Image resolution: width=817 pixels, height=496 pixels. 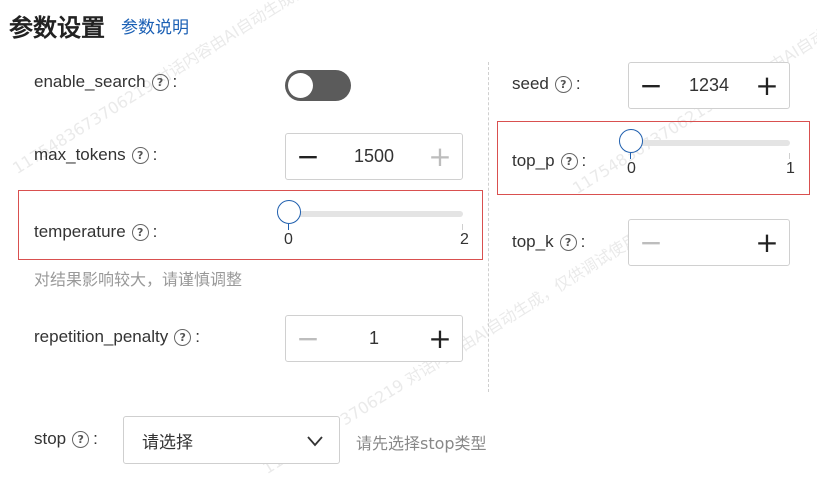 I want to click on top-k-stepper: − +, so click(x=709, y=242).